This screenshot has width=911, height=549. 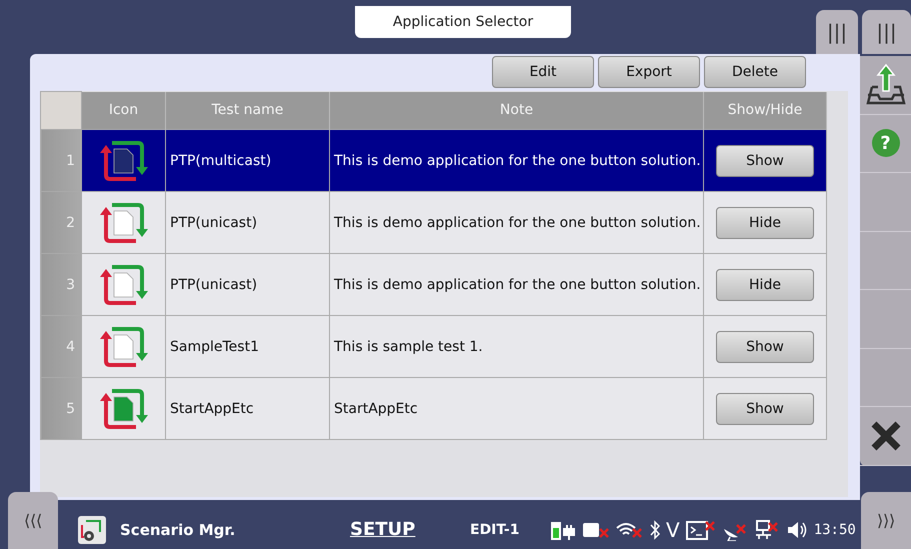 I want to click on table-cell: This is sample test 1., so click(x=517, y=347).